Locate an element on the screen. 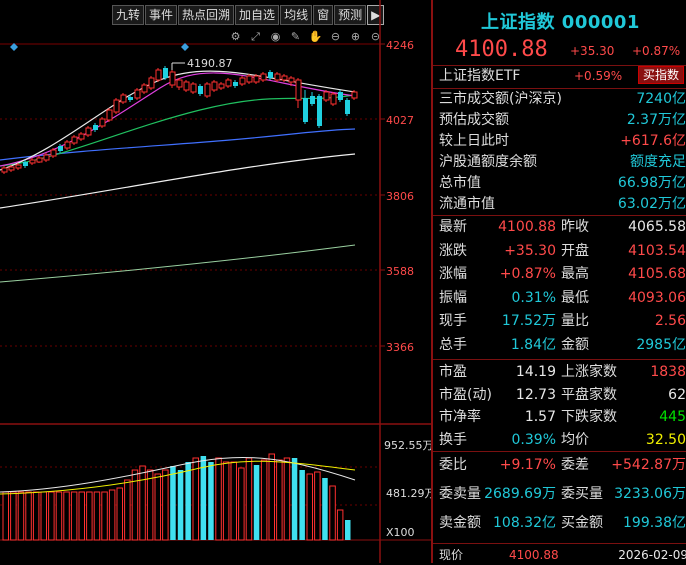 Image resolution: width=686 pixels, height=565 pixels. info-row: 卖金额 108.32亿 买金额 199.38亿 is located at coordinates (562, 523).